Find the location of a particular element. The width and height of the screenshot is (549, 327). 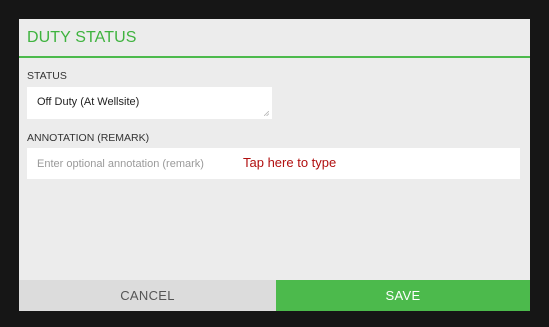

resize-grip-icon is located at coordinates (266, 113).